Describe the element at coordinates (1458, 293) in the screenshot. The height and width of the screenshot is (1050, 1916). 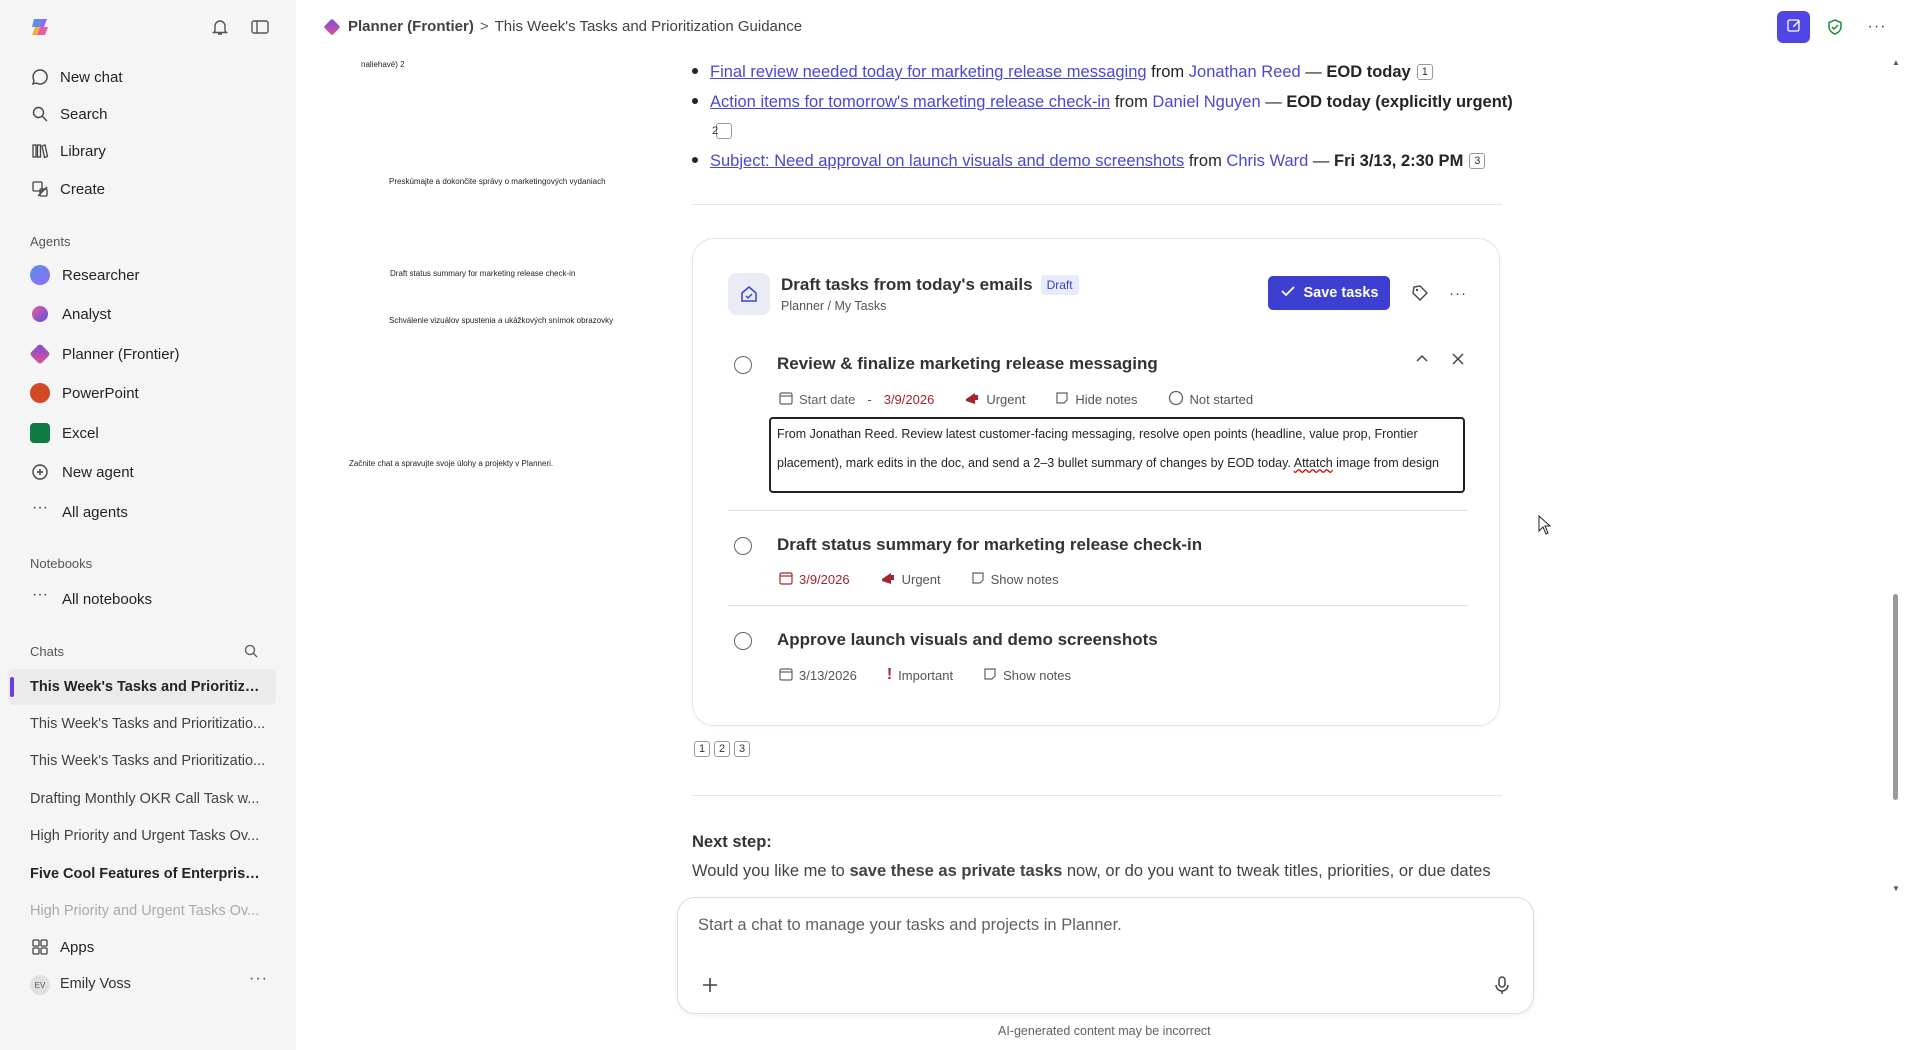
I see `card-more-icon: ···` at that location.